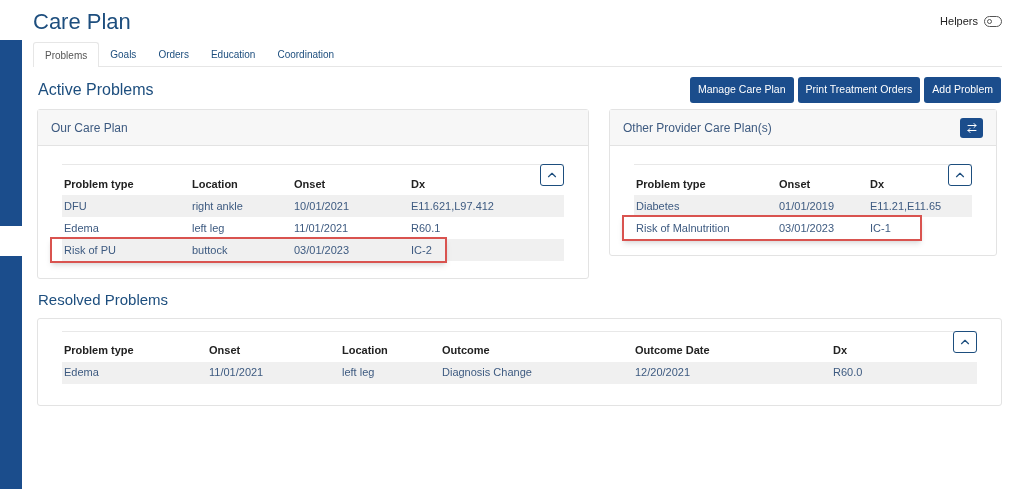  I want to click on action-button: Add Problem, so click(962, 90).